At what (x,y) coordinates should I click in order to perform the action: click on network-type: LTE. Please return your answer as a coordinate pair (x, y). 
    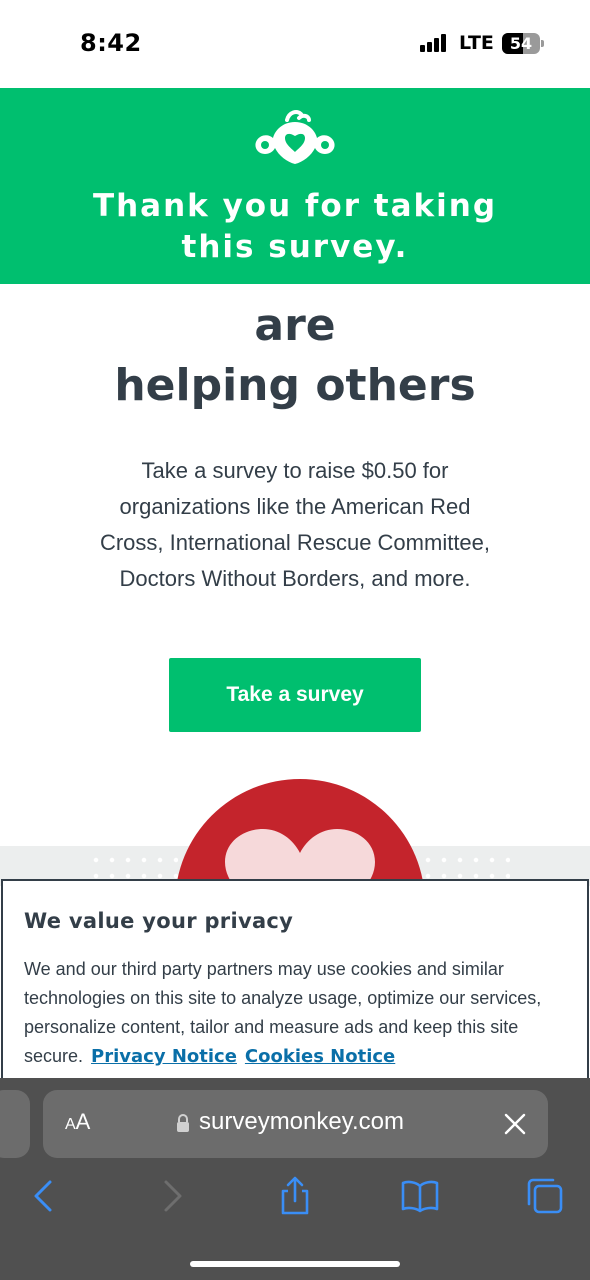
    Looking at the image, I should click on (476, 43).